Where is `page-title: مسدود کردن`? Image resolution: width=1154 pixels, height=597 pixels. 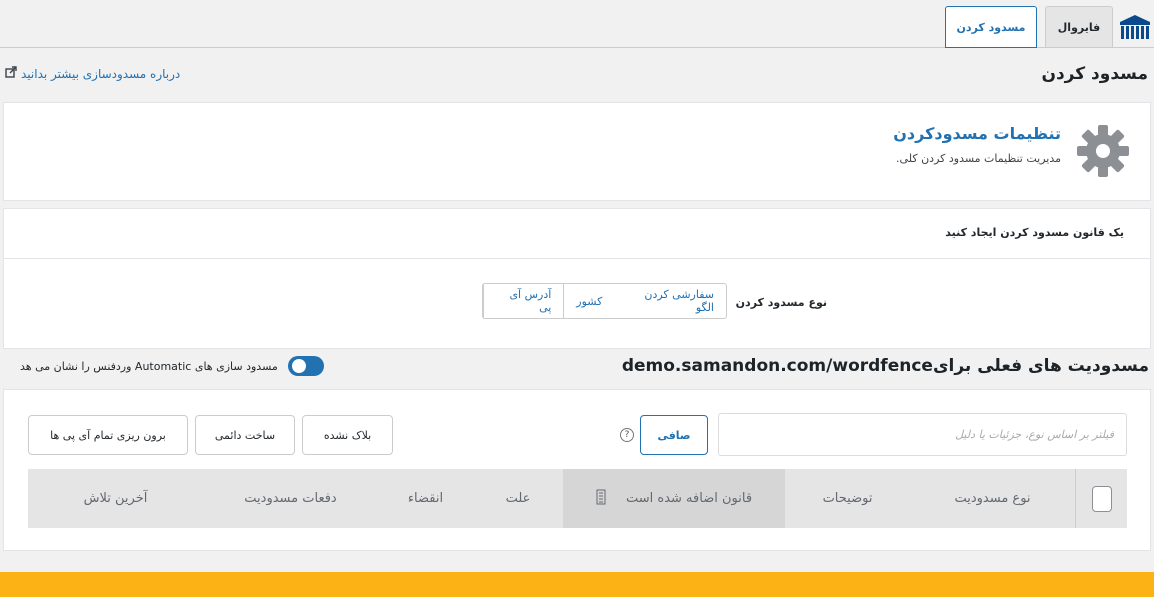
page-title: مسدود کردن is located at coordinates (1094, 74).